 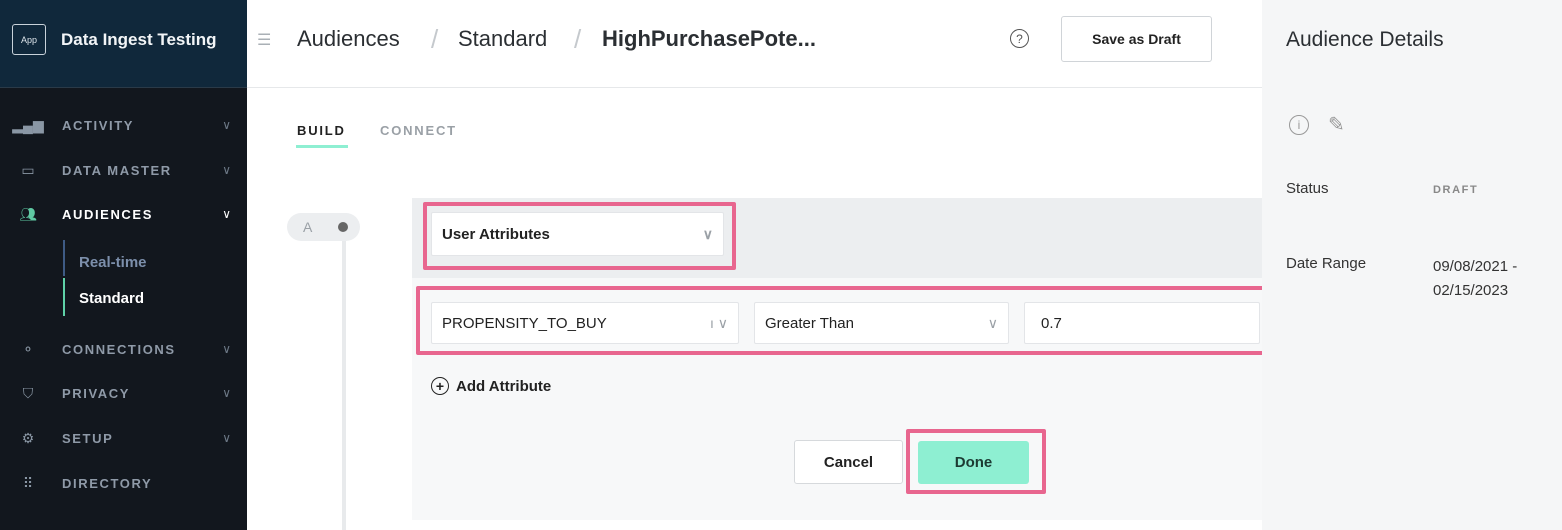 I want to click on operator-select: Greater Than ∨, so click(x=881, y=323).